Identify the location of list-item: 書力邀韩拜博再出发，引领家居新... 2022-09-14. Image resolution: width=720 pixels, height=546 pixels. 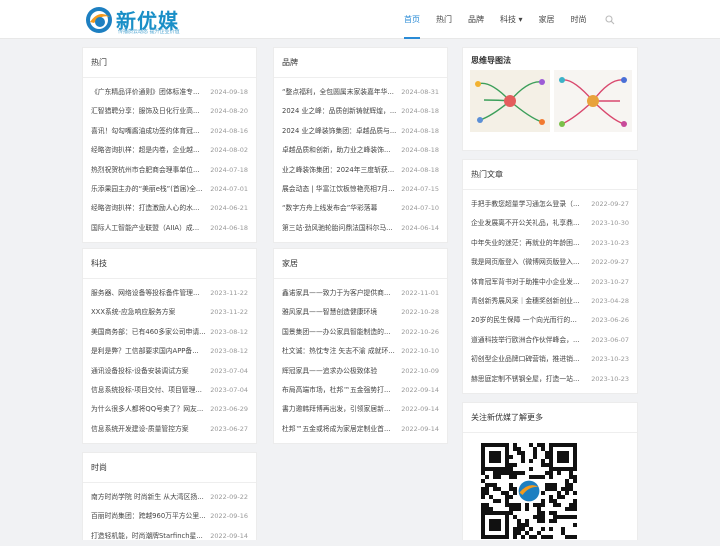
(360, 409).